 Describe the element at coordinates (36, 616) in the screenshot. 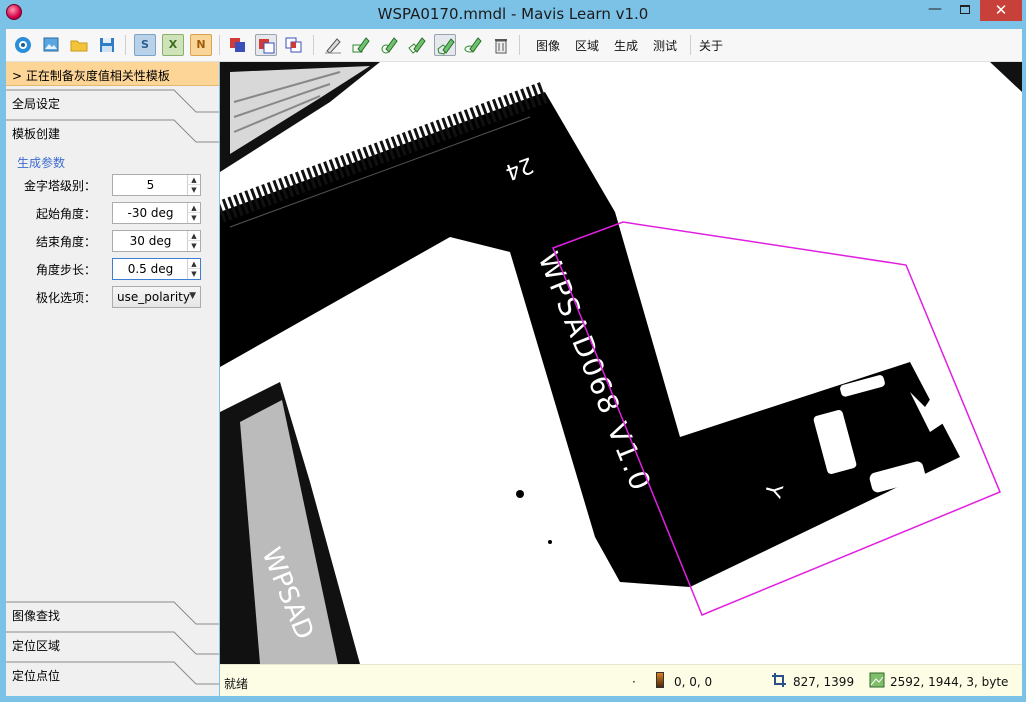

I see `section-label: 图像查找` at that location.